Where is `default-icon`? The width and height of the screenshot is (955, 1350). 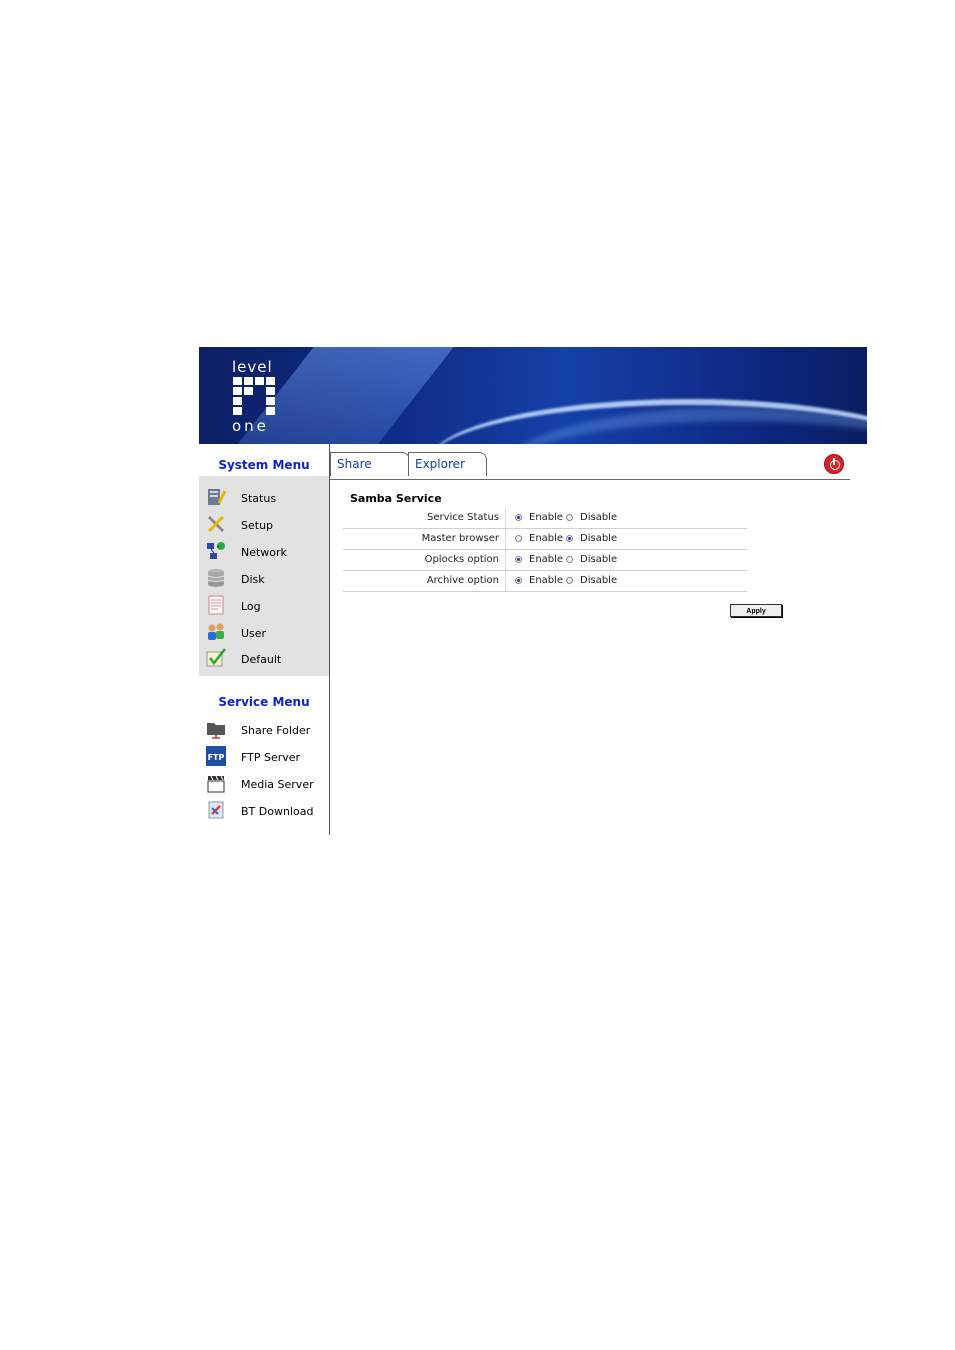
default-icon is located at coordinates (216, 657).